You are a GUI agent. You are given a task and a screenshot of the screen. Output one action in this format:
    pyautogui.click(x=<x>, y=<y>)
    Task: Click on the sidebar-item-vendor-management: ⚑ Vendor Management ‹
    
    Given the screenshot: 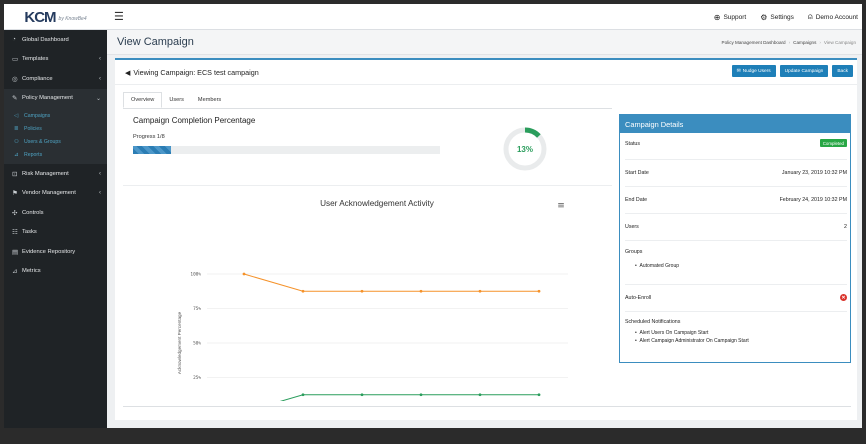 What is the action you would take?
    pyautogui.click(x=55, y=194)
    